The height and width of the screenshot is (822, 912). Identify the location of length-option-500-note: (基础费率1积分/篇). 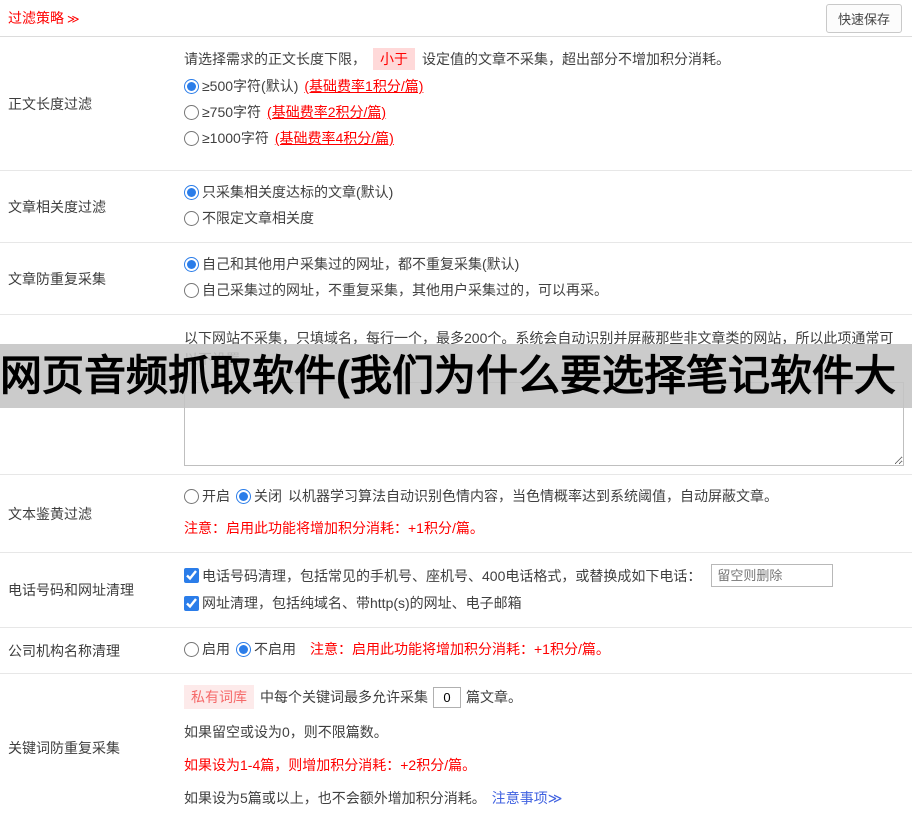
(364, 86).